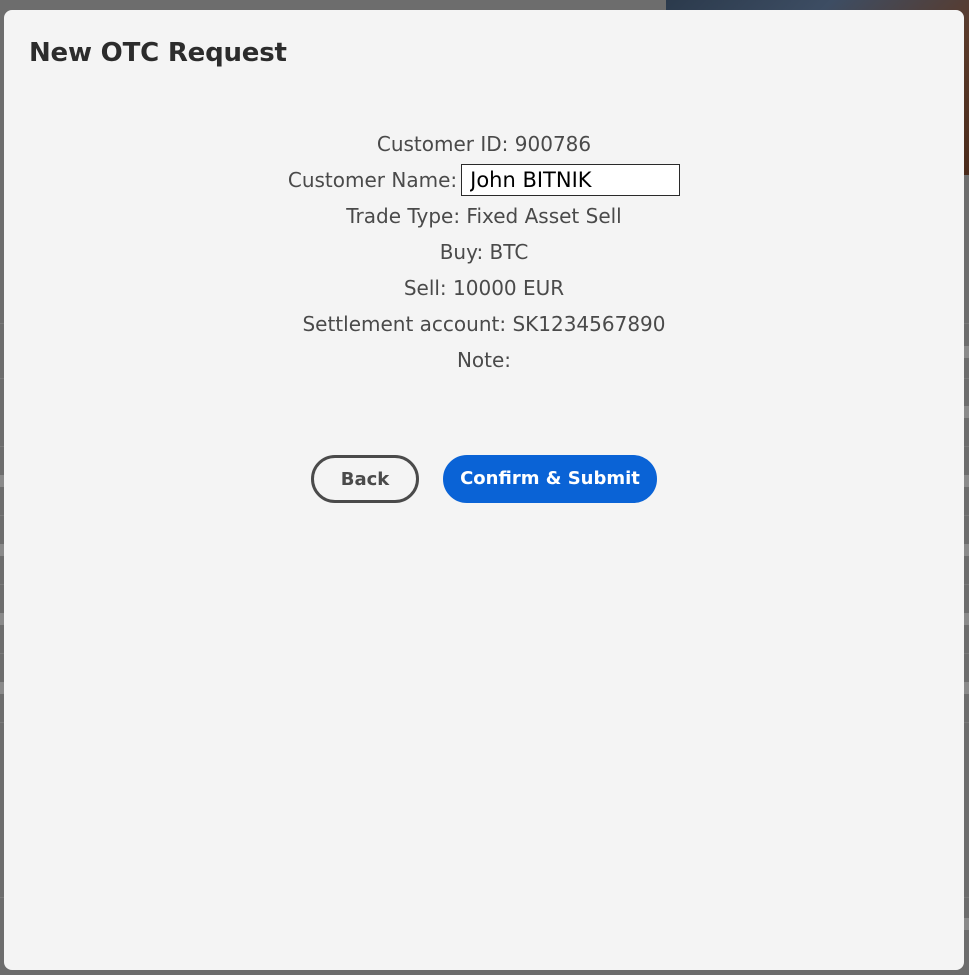 This screenshot has width=969, height=975. What do you see at coordinates (571, 179) in the screenshot?
I see `customer-name-input` at bounding box center [571, 179].